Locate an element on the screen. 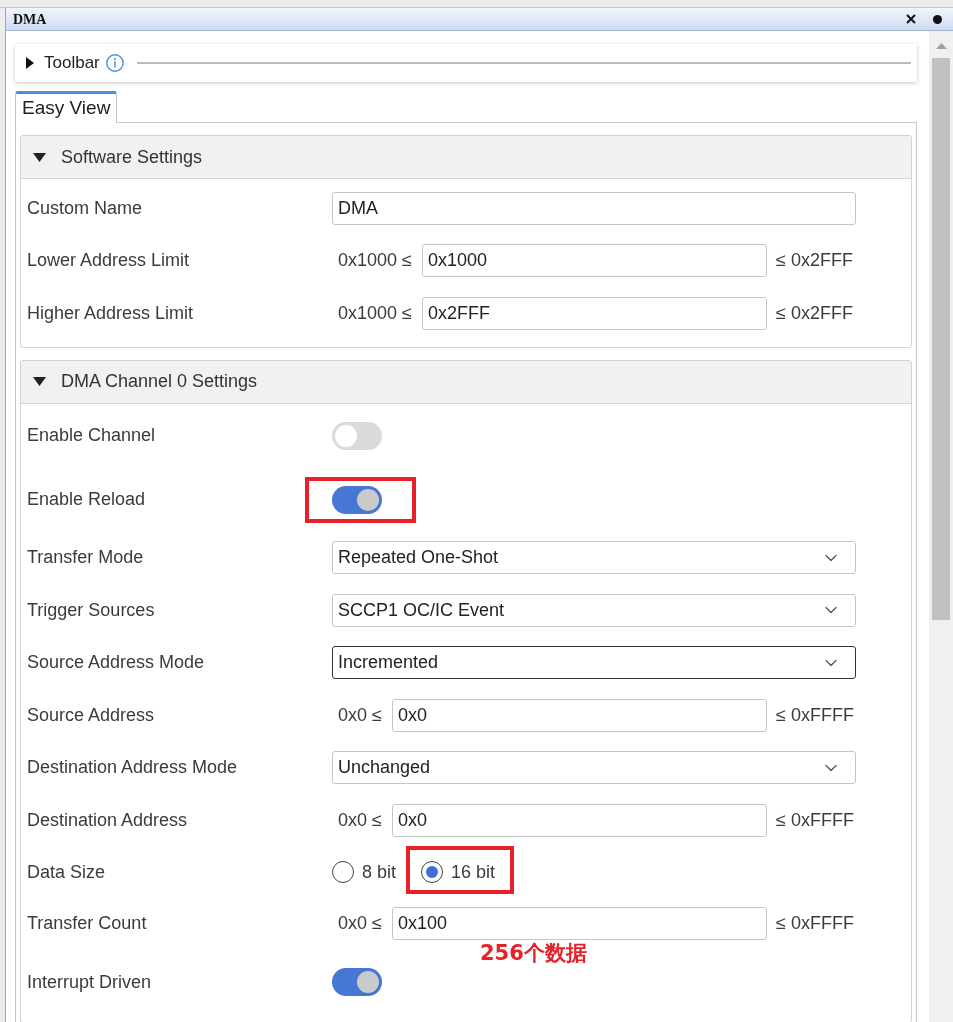 The image size is (953, 1022). scrollbar is located at coordinates (941, 526).